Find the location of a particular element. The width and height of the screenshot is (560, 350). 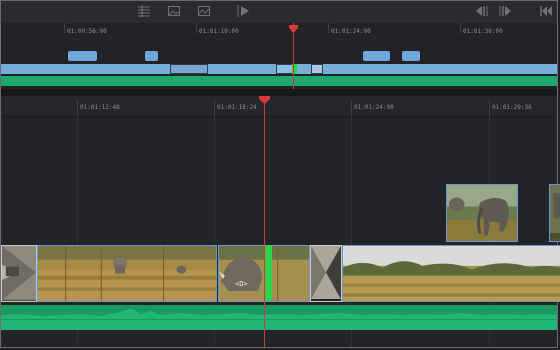

main-playhead is located at coordinates (264, 221).